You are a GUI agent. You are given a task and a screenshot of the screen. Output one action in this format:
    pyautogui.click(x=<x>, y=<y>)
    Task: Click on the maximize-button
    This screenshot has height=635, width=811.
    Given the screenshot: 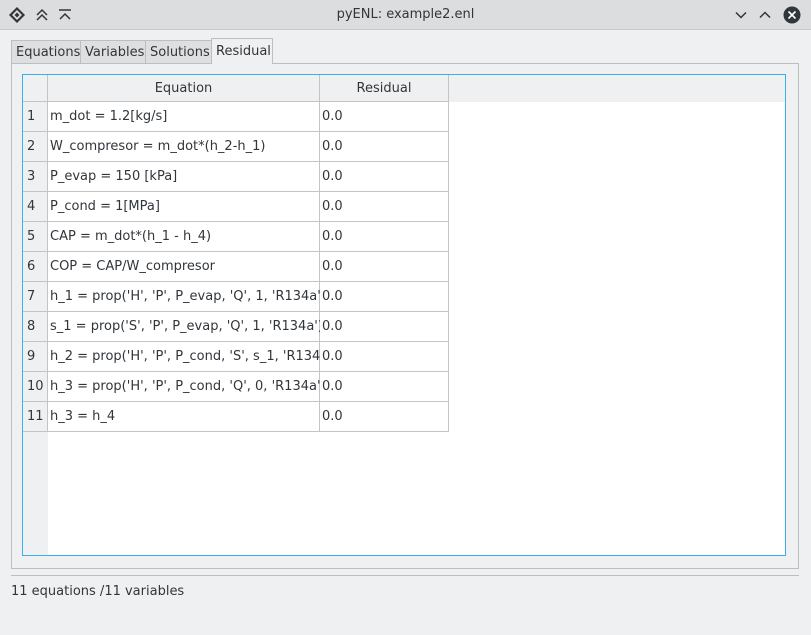 What is the action you would take?
    pyautogui.click(x=765, y=15)
    